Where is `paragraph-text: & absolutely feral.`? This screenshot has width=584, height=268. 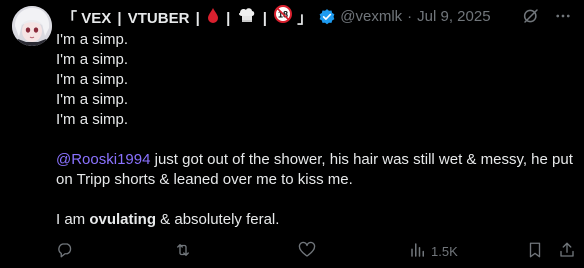
paragraph-text: & absolutely feral. is located at coordinates (218, 219).